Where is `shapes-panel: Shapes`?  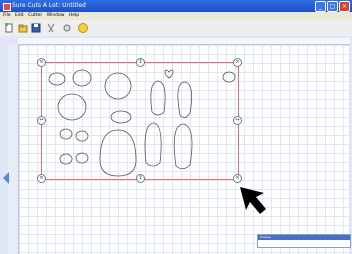
shapes-panel: Shapes is located at coordinates (304, 241).